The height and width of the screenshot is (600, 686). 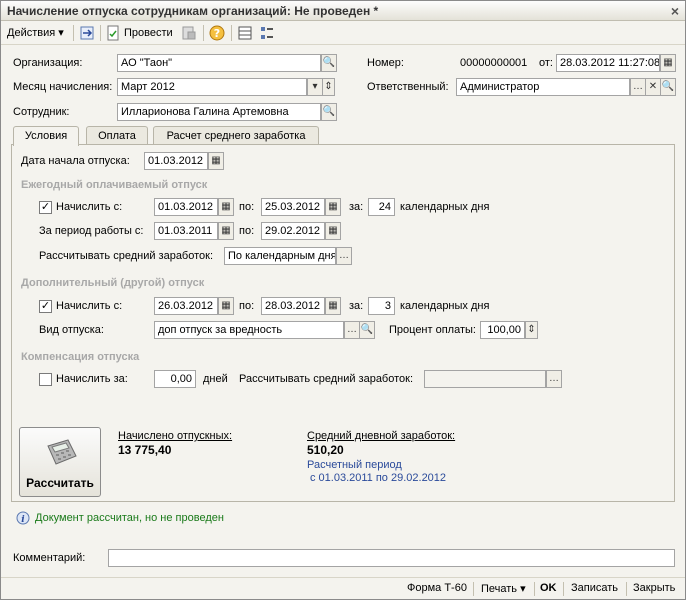 I want to click on svg-text: i, so click(x=23, y=520).